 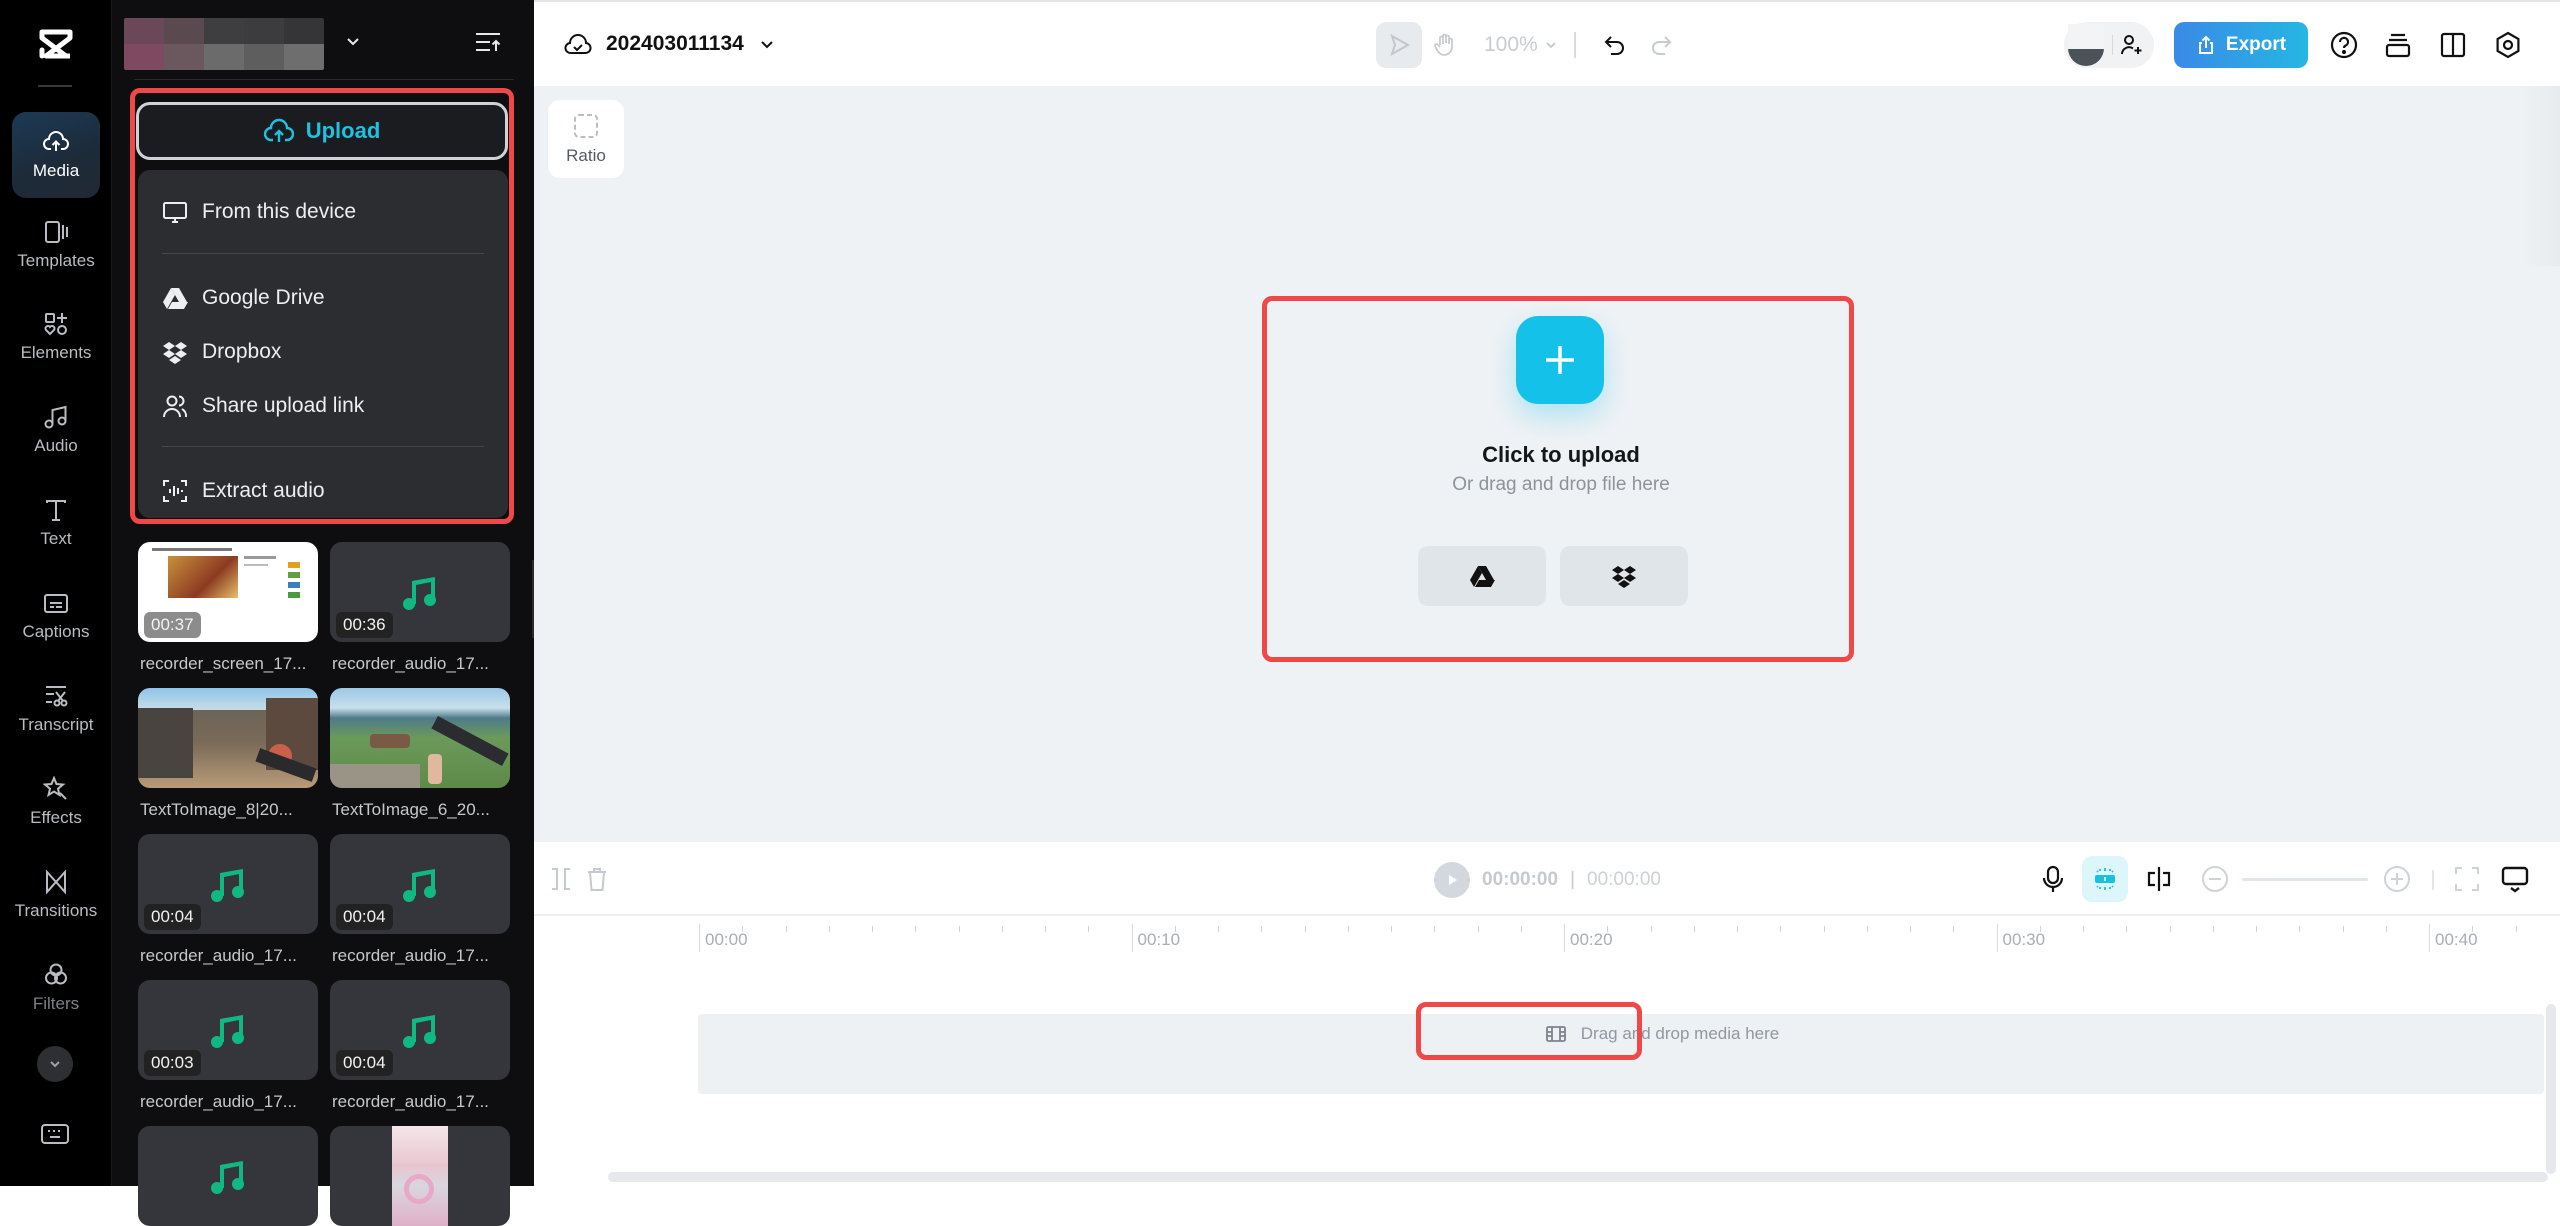 What do you see at coordinates (488, 42) in the screenshot?
I see `sort-icon` at bounding box center [488, 42].